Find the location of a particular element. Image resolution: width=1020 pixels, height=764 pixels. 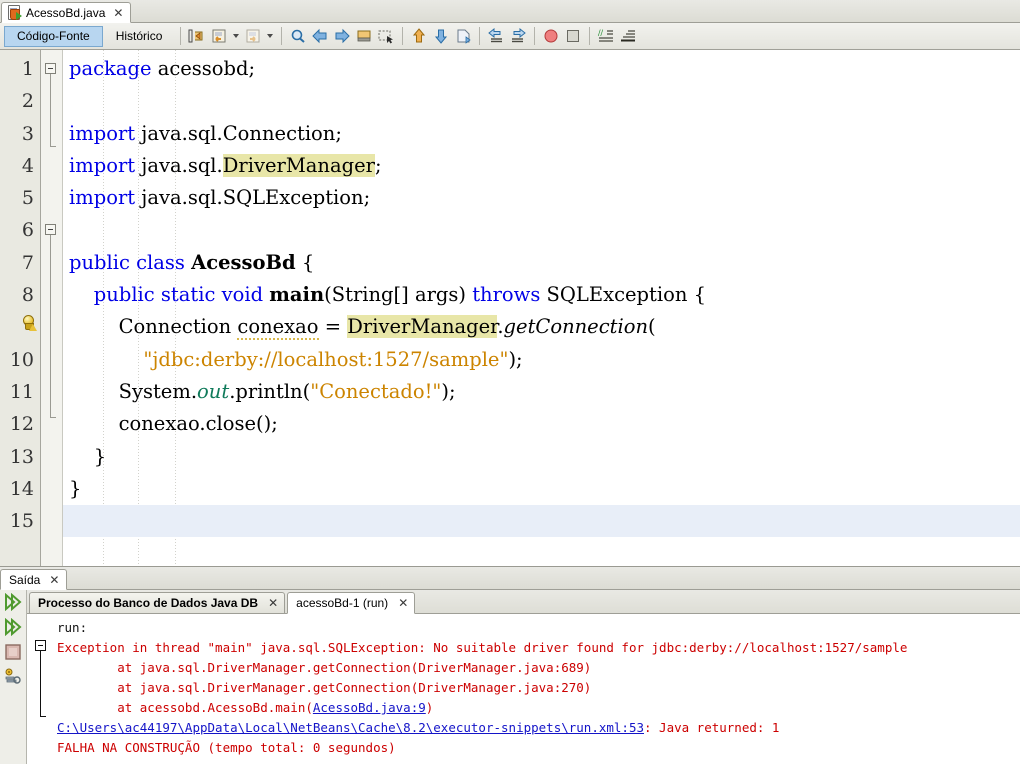

toggle-bookmark-icon is located at coordinates (364, 36).